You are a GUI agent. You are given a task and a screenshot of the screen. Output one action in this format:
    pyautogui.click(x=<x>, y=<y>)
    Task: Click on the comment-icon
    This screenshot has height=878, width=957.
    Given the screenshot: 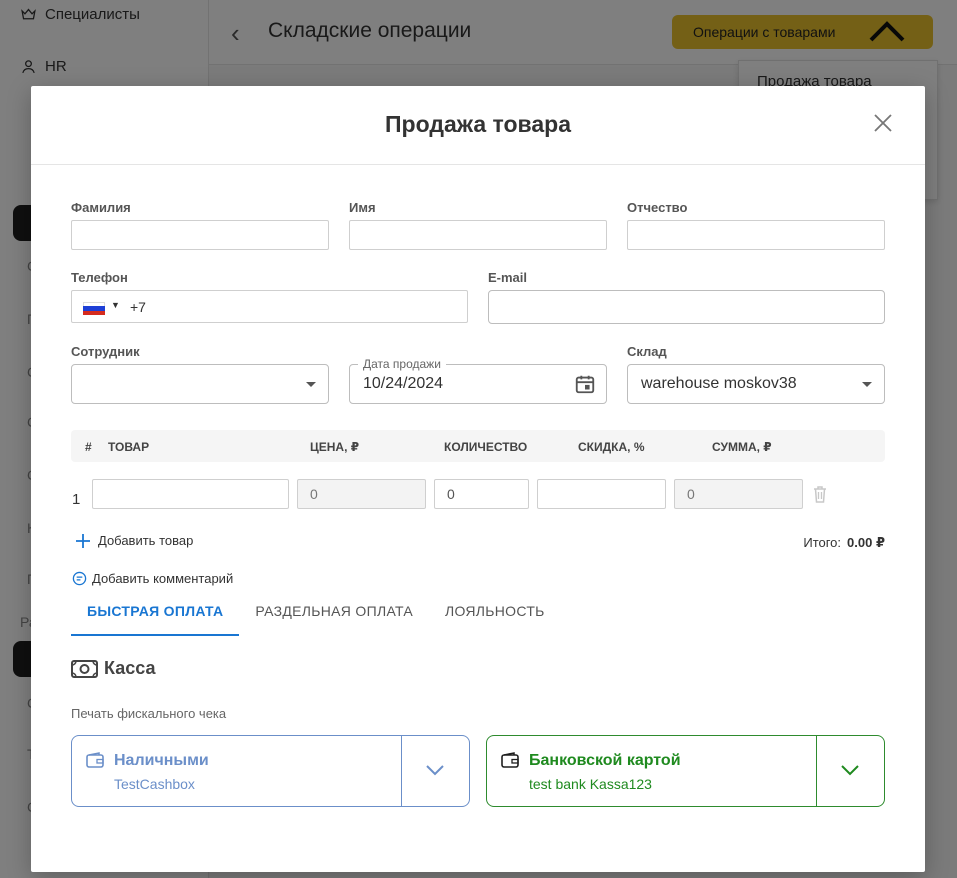 What is the action you would take?
    pyautogui.click(x=79, y=578)
    